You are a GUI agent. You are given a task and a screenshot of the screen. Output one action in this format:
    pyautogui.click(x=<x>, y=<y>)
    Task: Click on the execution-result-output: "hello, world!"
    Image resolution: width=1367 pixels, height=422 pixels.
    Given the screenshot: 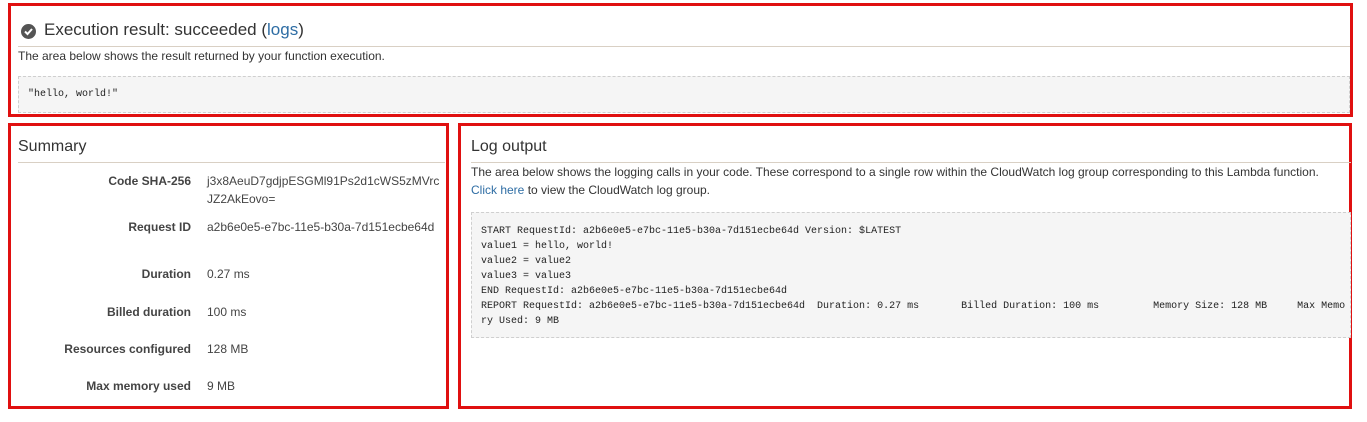 What is the action you would take?
    pyautogui.click(x=684, y=94)
    